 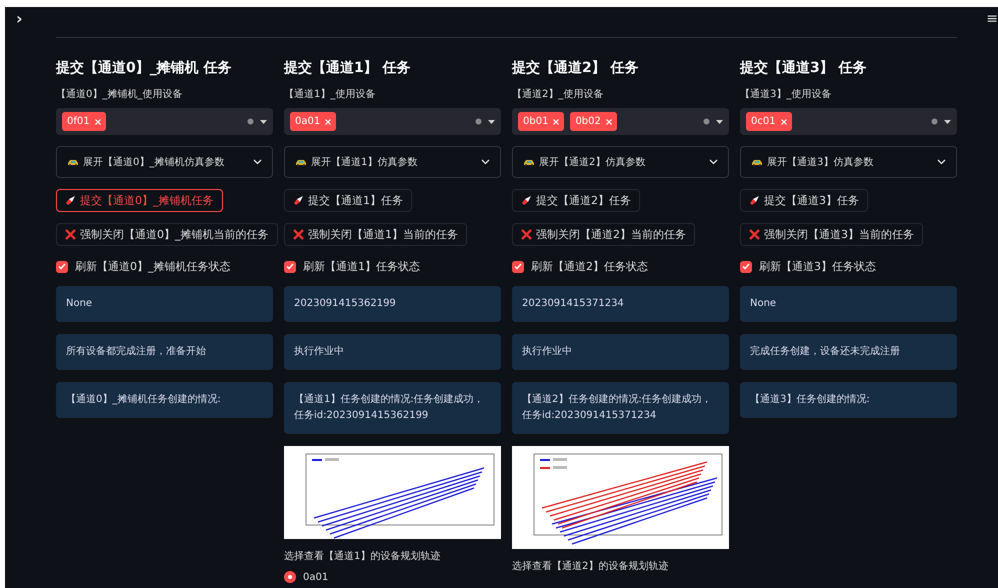 What do you see at coordinates (558, 95) in the screenshot?
I see `field-label: 【通道2】_使用设备` at bounding box center [558, 95].